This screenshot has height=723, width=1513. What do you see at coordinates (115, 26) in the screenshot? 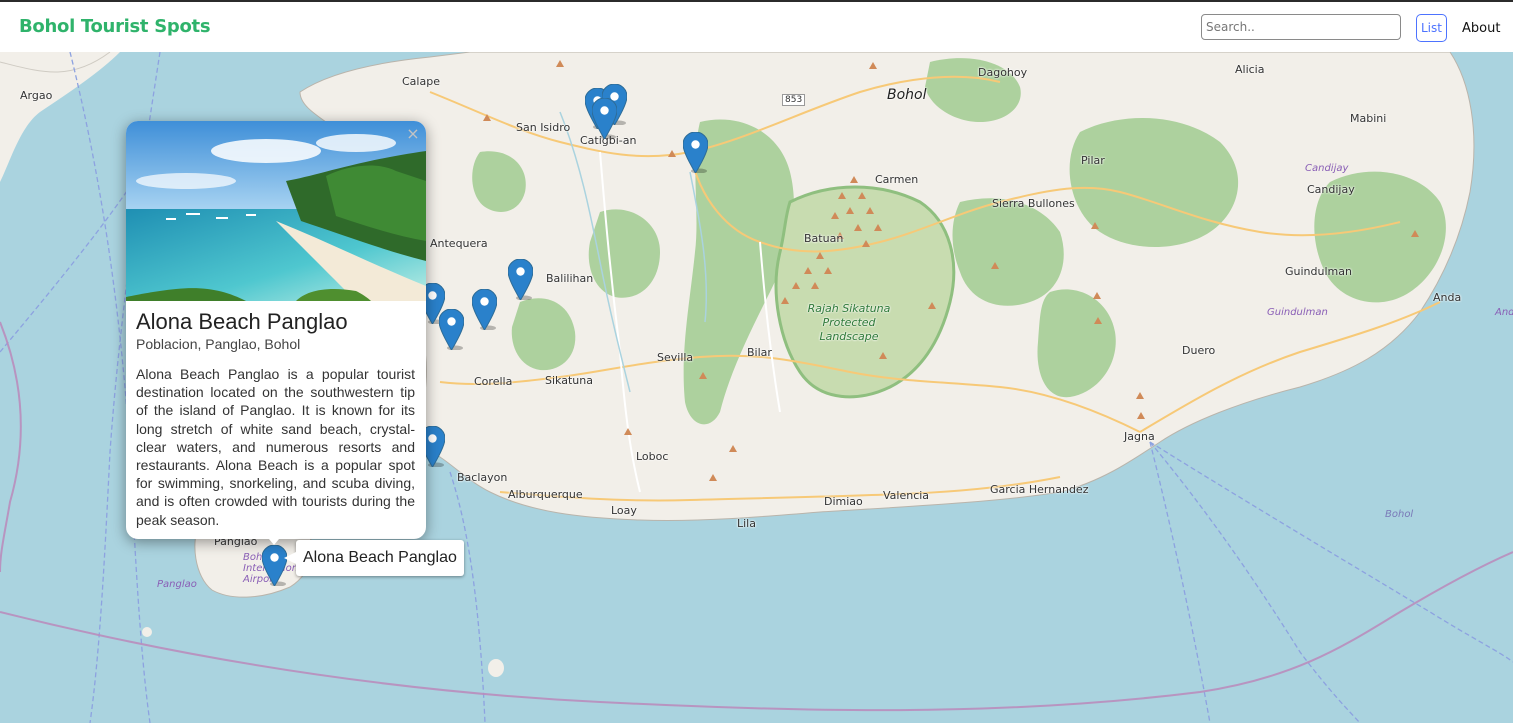
I see `brand-title: Bohol Tourist Spots` at bounding box center [115, 26].